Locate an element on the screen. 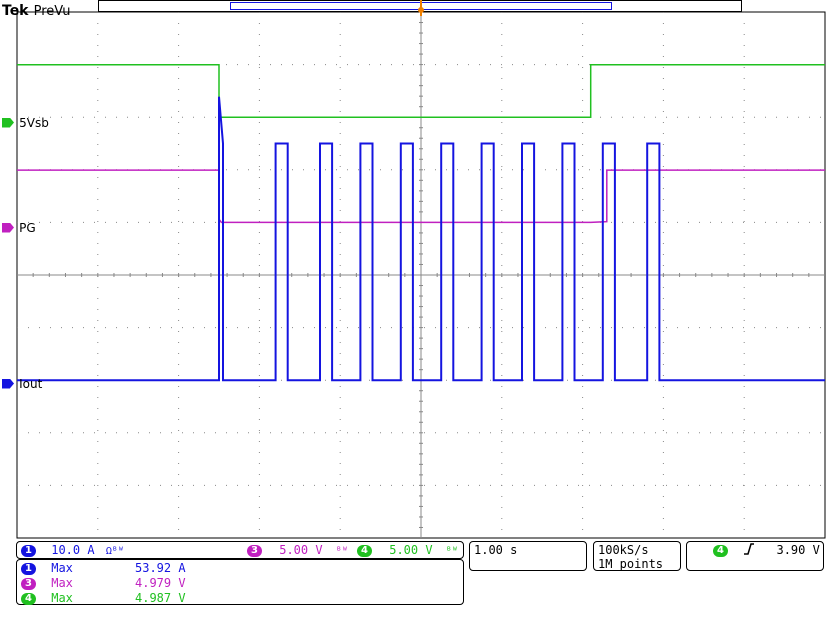 The image size is (826, 620). measurement-3-badge: 3 is located at coordinates (28, 583).